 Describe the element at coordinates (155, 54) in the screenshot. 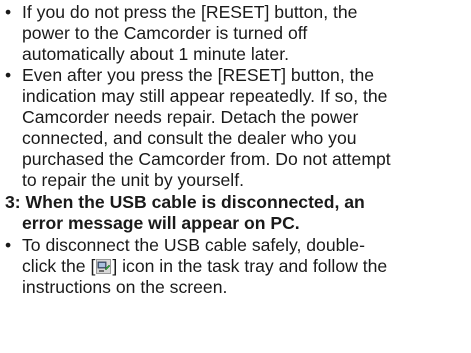

I see `item-1-line-3: automatically about 1 minute later.` at that location.